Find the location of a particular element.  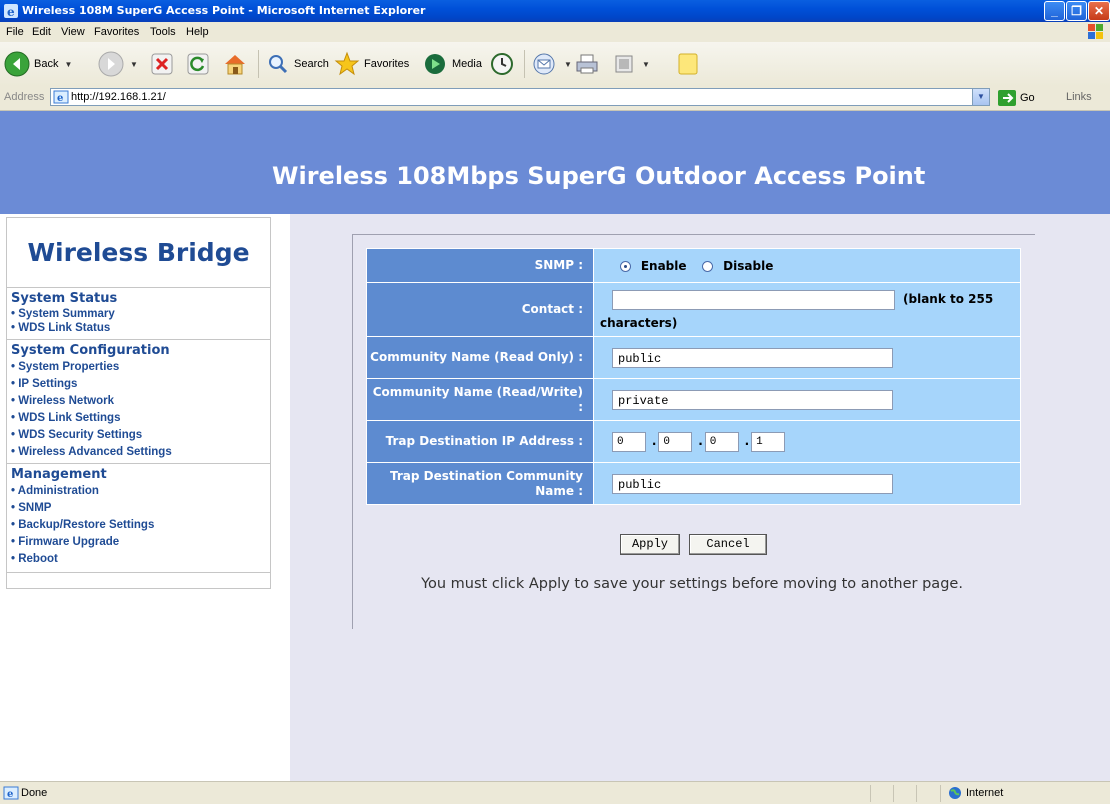

search-button: Search is located at coordinates (297, 64).